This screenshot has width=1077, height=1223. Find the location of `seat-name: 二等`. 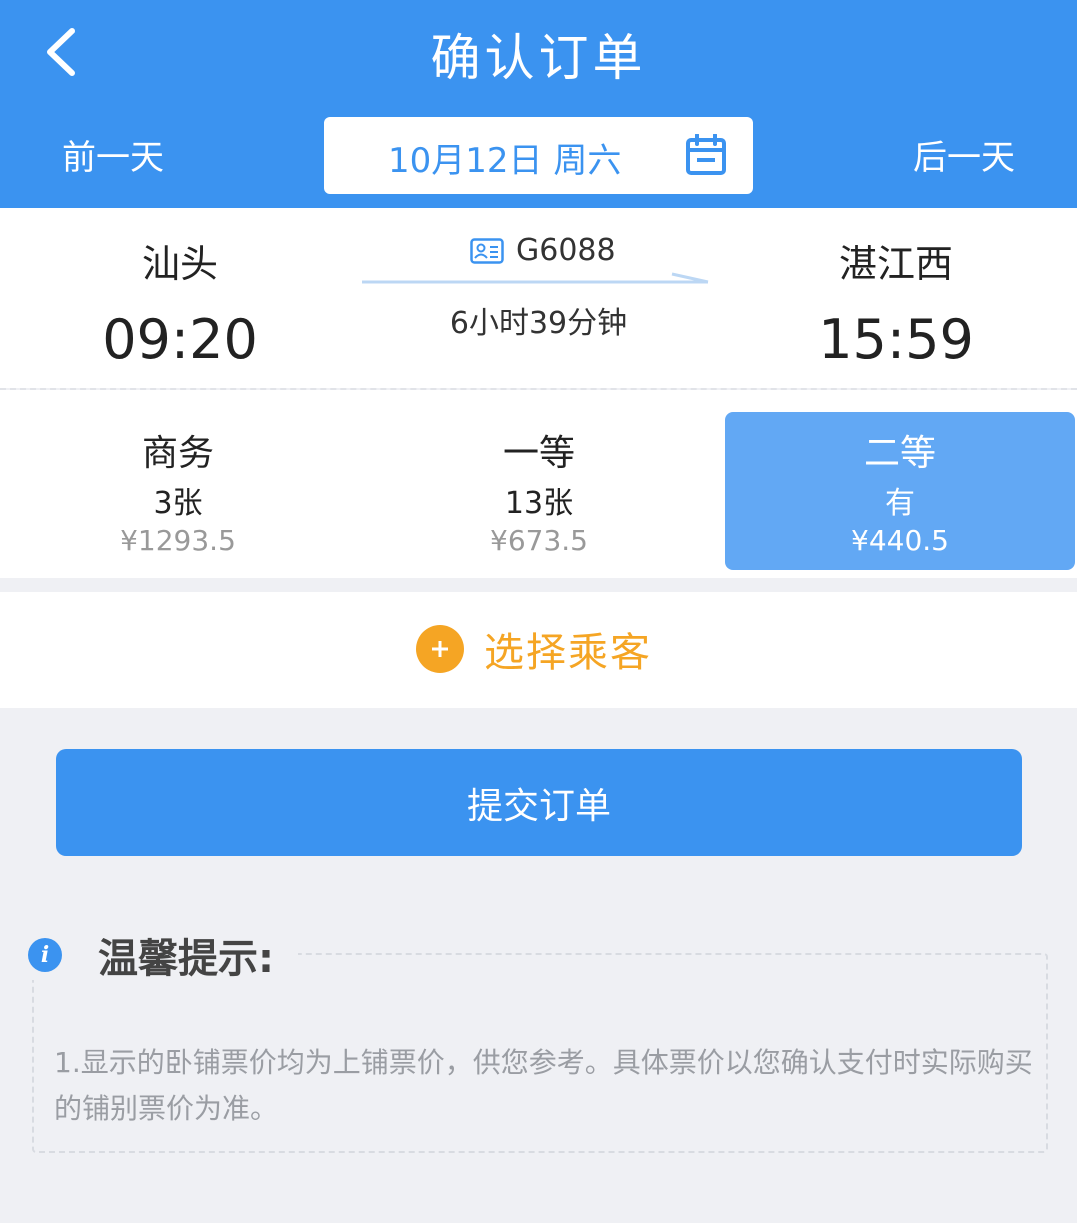

seat-name: 二等 is located at coordinates (899, 453).